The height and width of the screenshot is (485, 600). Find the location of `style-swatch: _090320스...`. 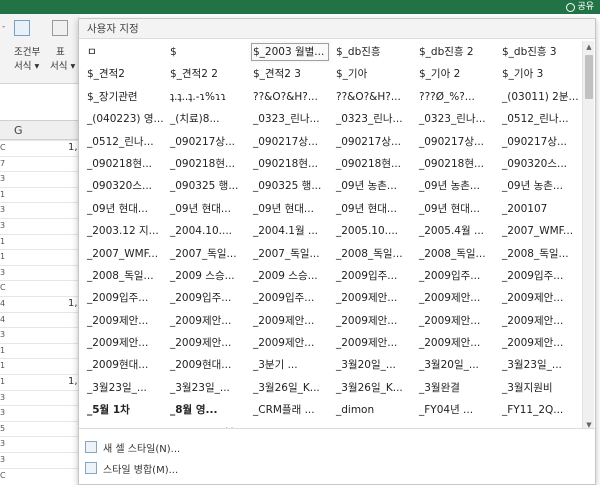

style-swatch: _090320스... is located at coordinates (539, 164).